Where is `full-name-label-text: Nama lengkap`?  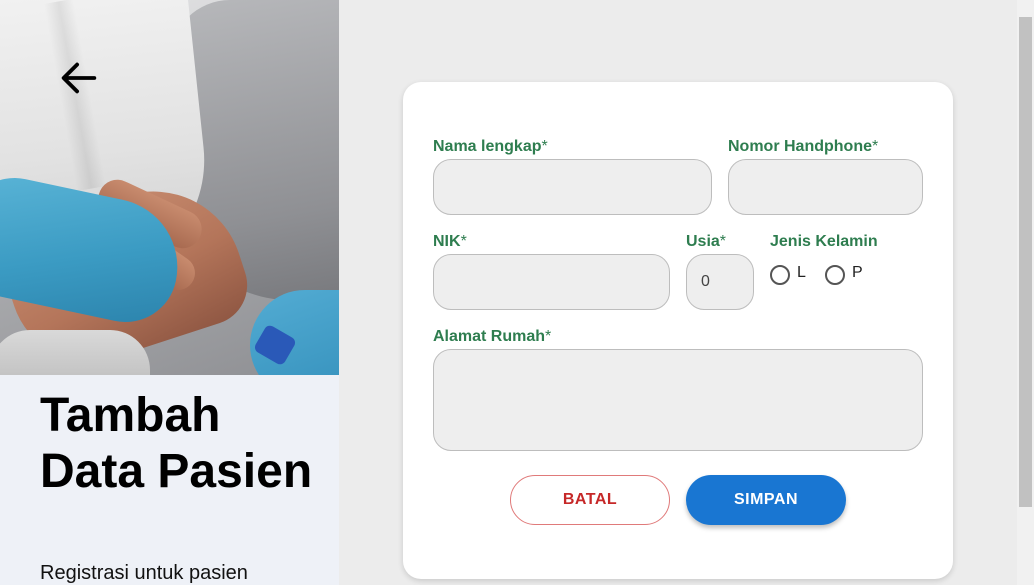 full-name-label-text: Nama lengkap is located at coordinates (487, 146).